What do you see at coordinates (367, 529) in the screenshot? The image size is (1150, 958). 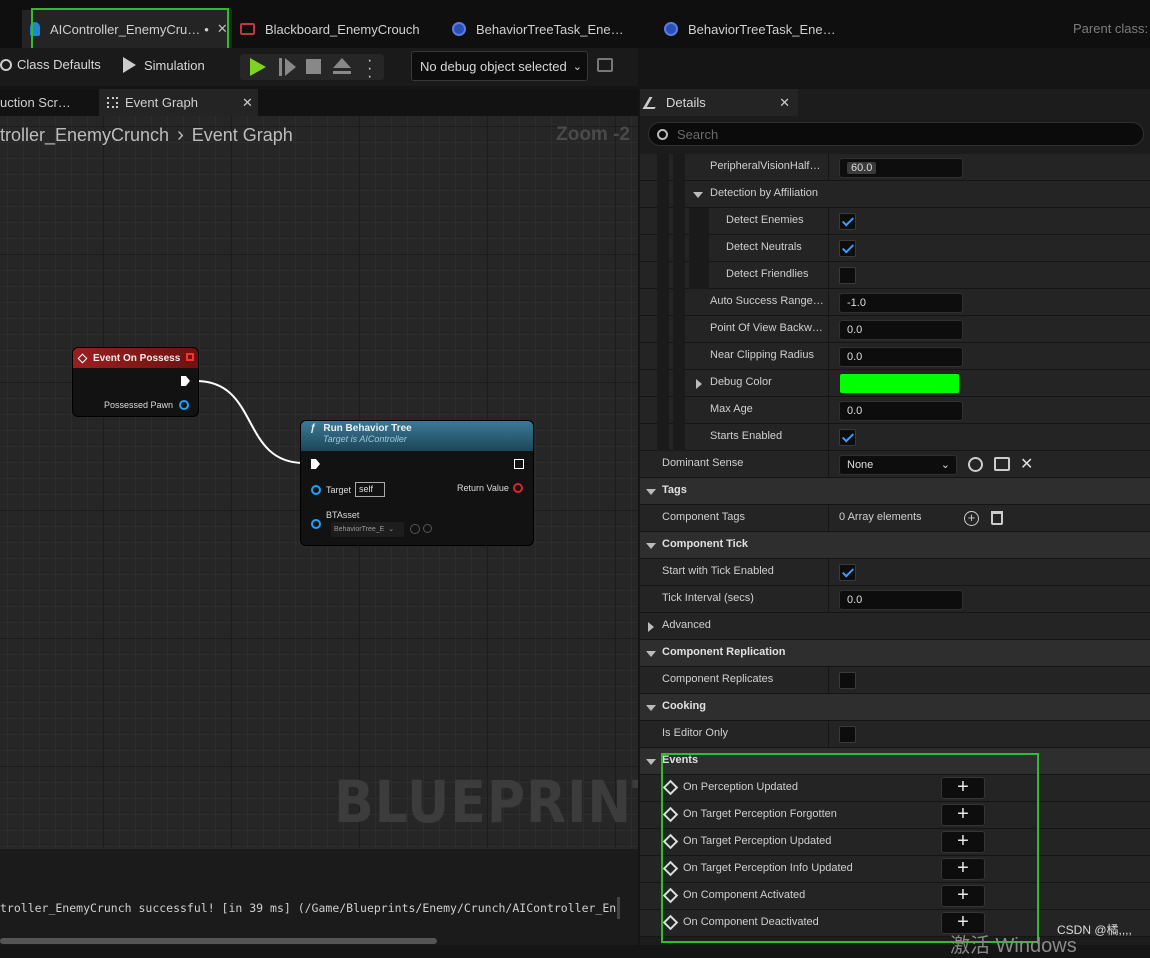 I see `btasset-select: BehaviorTree_E ⌄` at bounding box center [367, 529].